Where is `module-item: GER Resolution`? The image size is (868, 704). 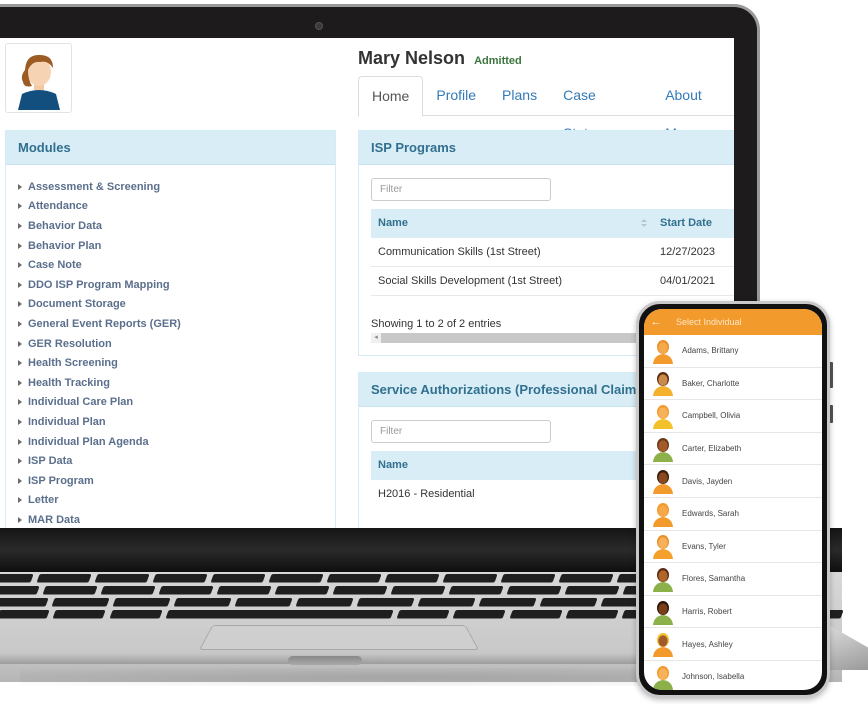
module-item: GER Resolution is located at coordinates (176, 344).